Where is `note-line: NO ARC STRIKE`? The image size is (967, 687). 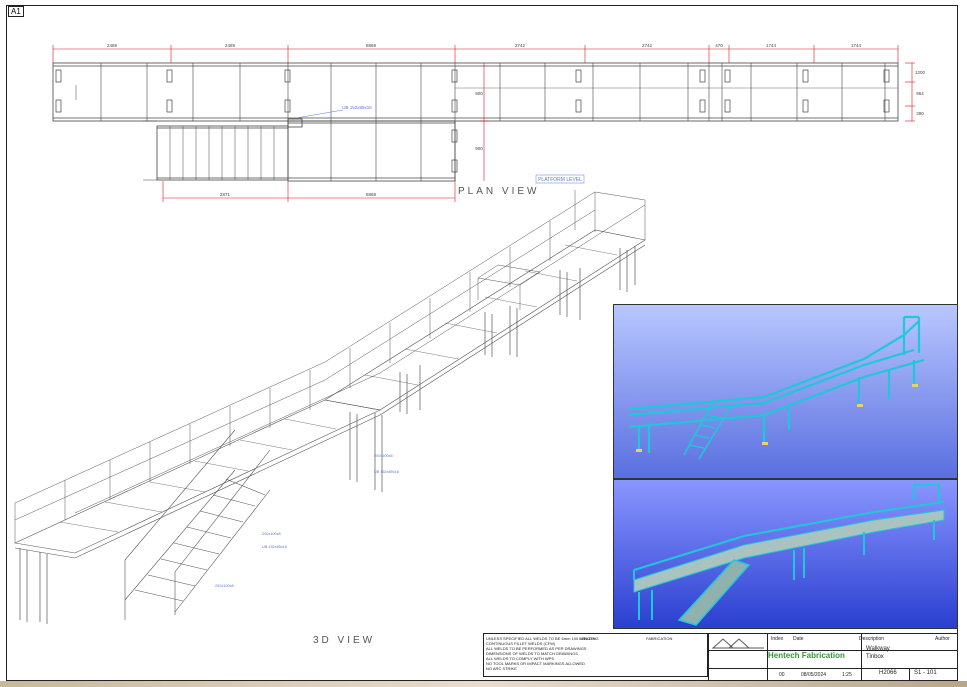 note-line: NO ARC STRIKE is located at coordinates (501, 668).